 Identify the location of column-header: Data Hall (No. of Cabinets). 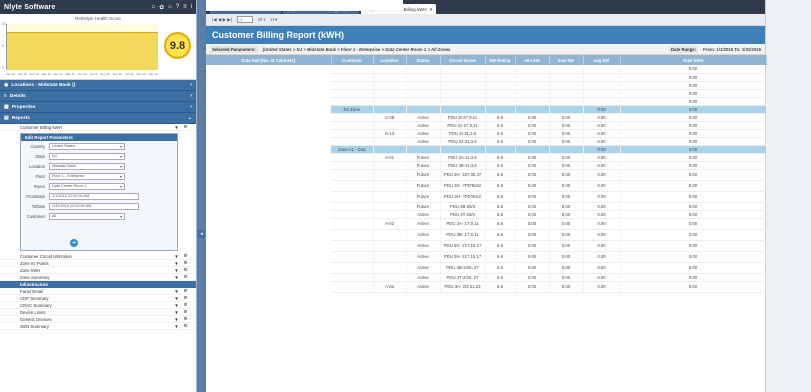
(269, 60).